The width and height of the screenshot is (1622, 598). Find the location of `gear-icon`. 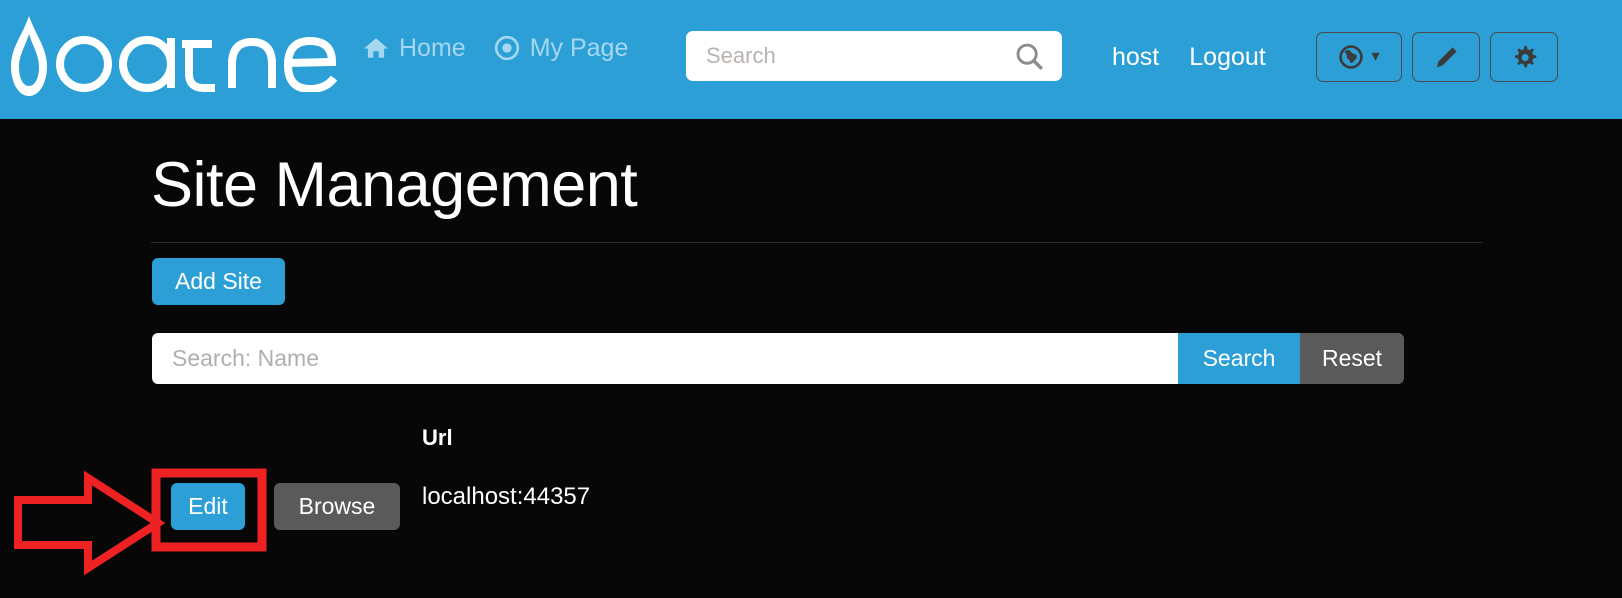

gear-icon is located at coordinates (1525, 56).